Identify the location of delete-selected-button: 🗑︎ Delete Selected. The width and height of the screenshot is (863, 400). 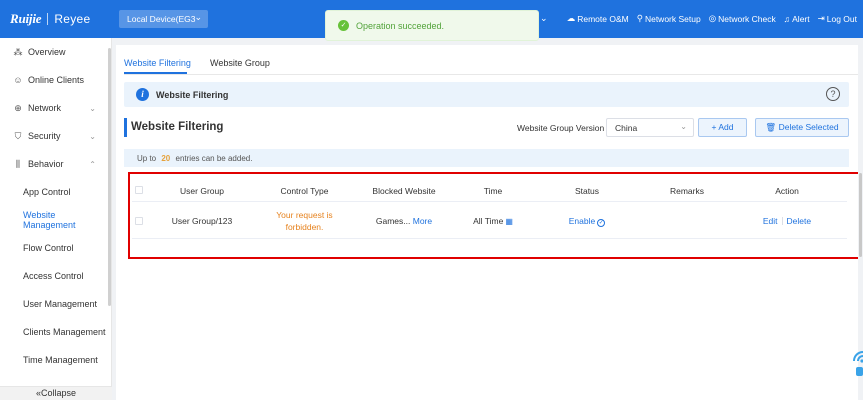
(802, 127).